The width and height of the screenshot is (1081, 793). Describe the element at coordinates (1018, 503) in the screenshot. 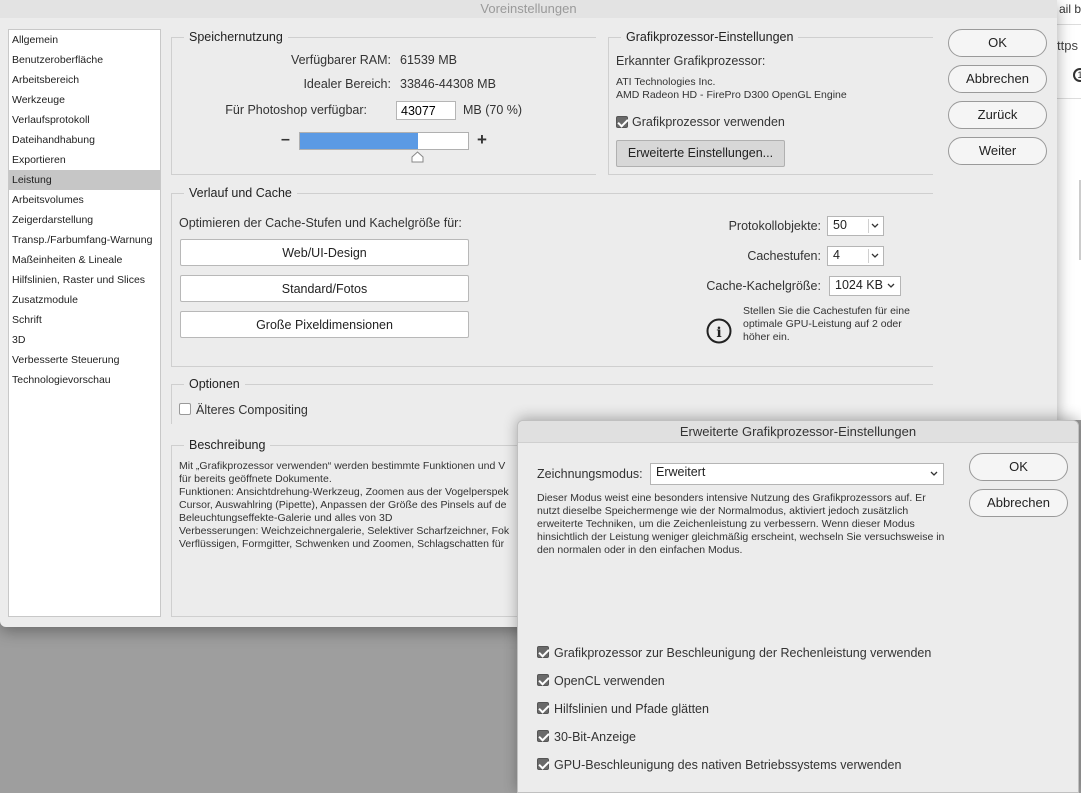

I see `advanced-cancel-button: Abbrechen` at that location.